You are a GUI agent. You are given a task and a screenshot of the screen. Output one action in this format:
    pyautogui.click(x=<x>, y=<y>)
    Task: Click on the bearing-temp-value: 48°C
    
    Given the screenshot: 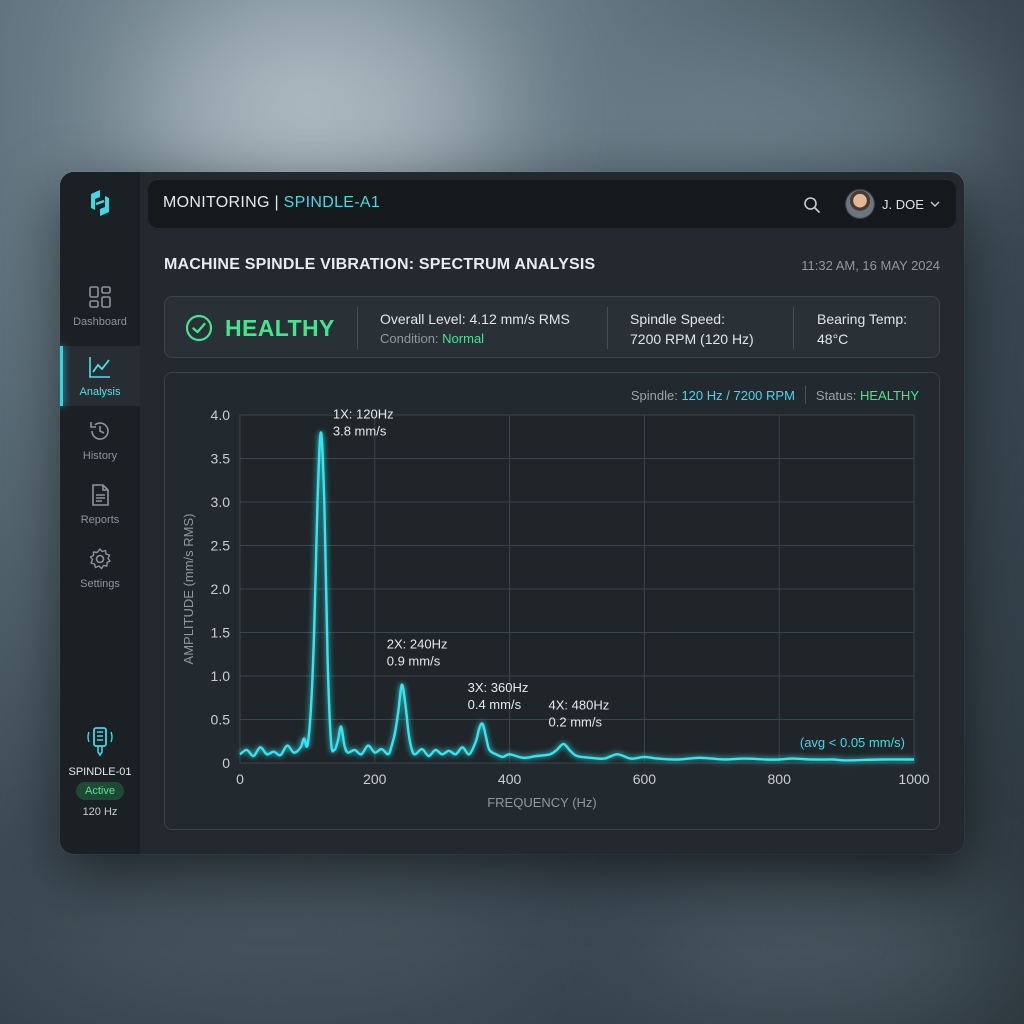 What is the action you would take?
    pyautogui.click(x=833, y=339)
    